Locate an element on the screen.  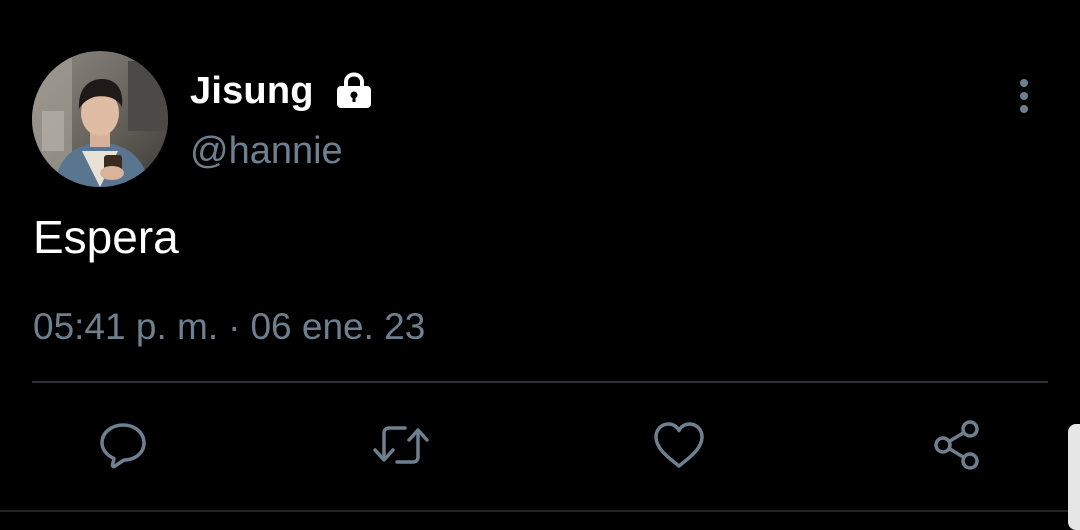
reply-button is located at coordinates (123, 445).